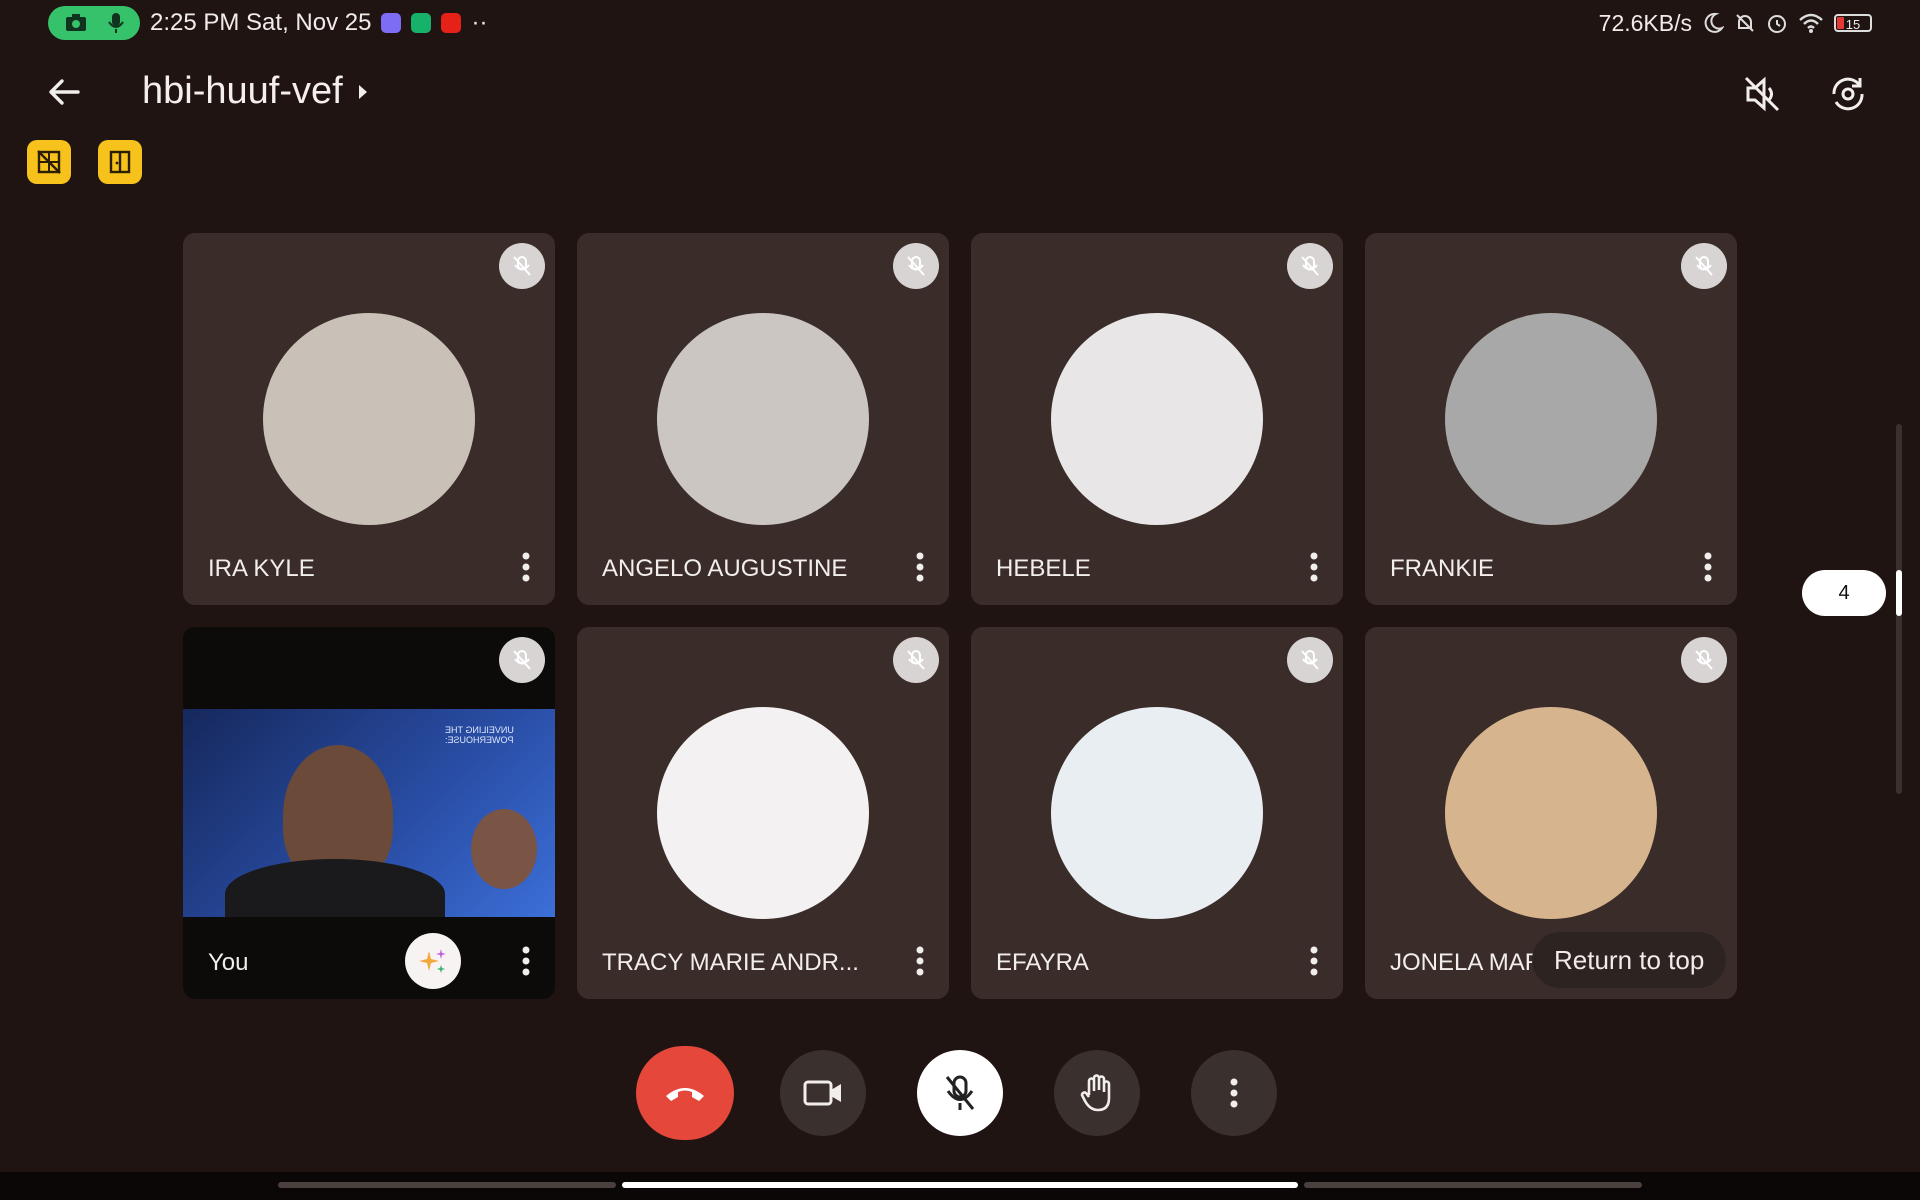 Image resolution: width=1920 pixels, height=1200 pixels. I want to click on status-bar-right: 72.6KB/s 15, so click(1735, 23).